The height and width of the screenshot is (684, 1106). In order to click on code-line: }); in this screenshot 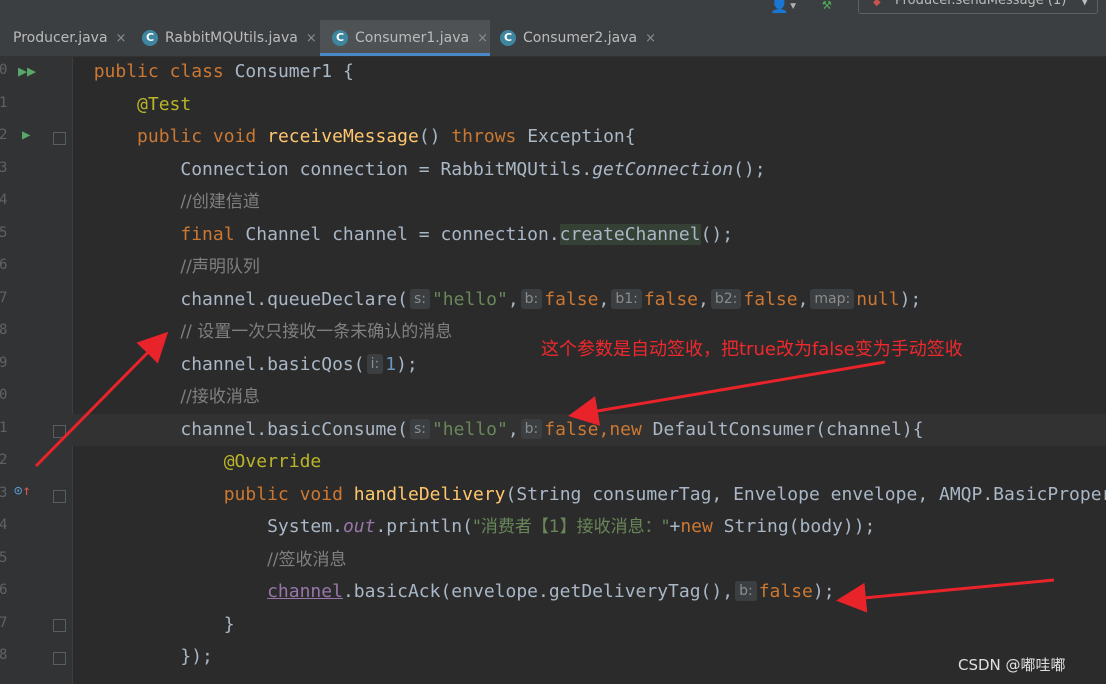, I will do `click(142, 657)`.